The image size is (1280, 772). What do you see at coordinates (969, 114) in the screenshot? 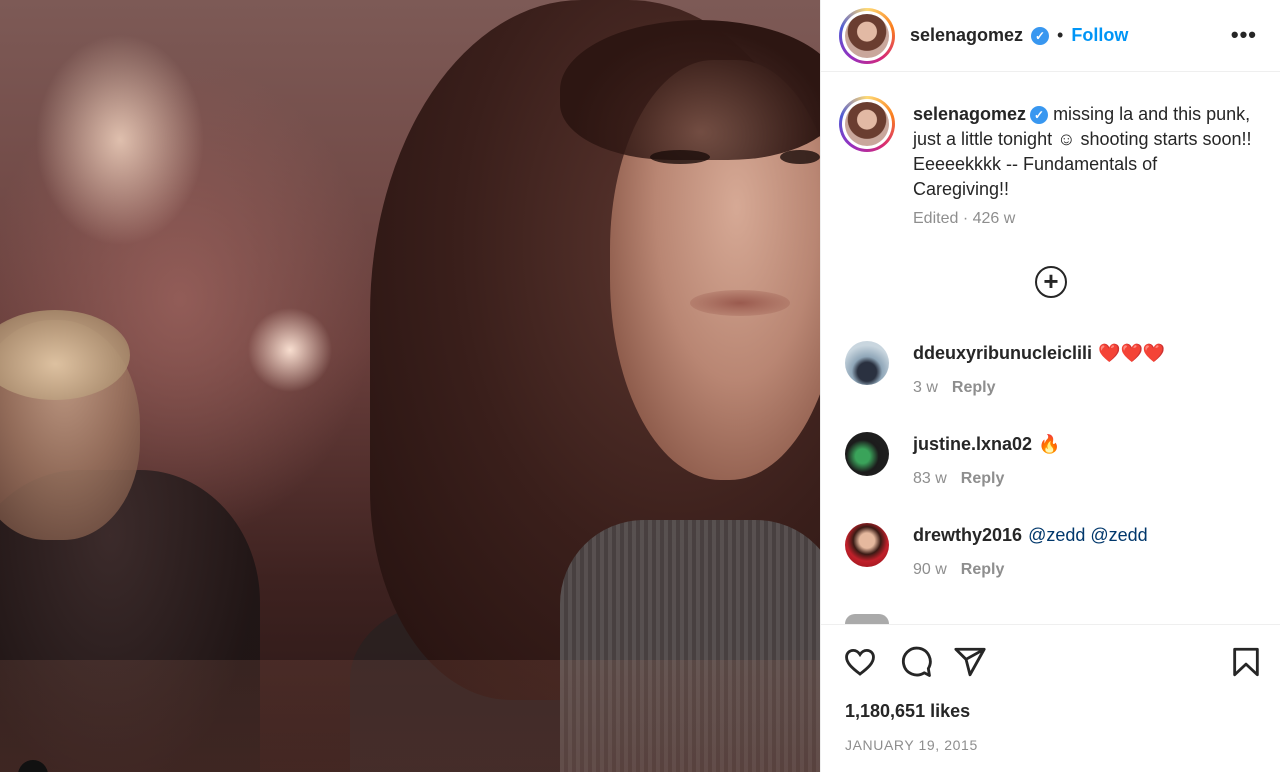
I see `caption-username: selenagomez` at bounding box center [969, 114].